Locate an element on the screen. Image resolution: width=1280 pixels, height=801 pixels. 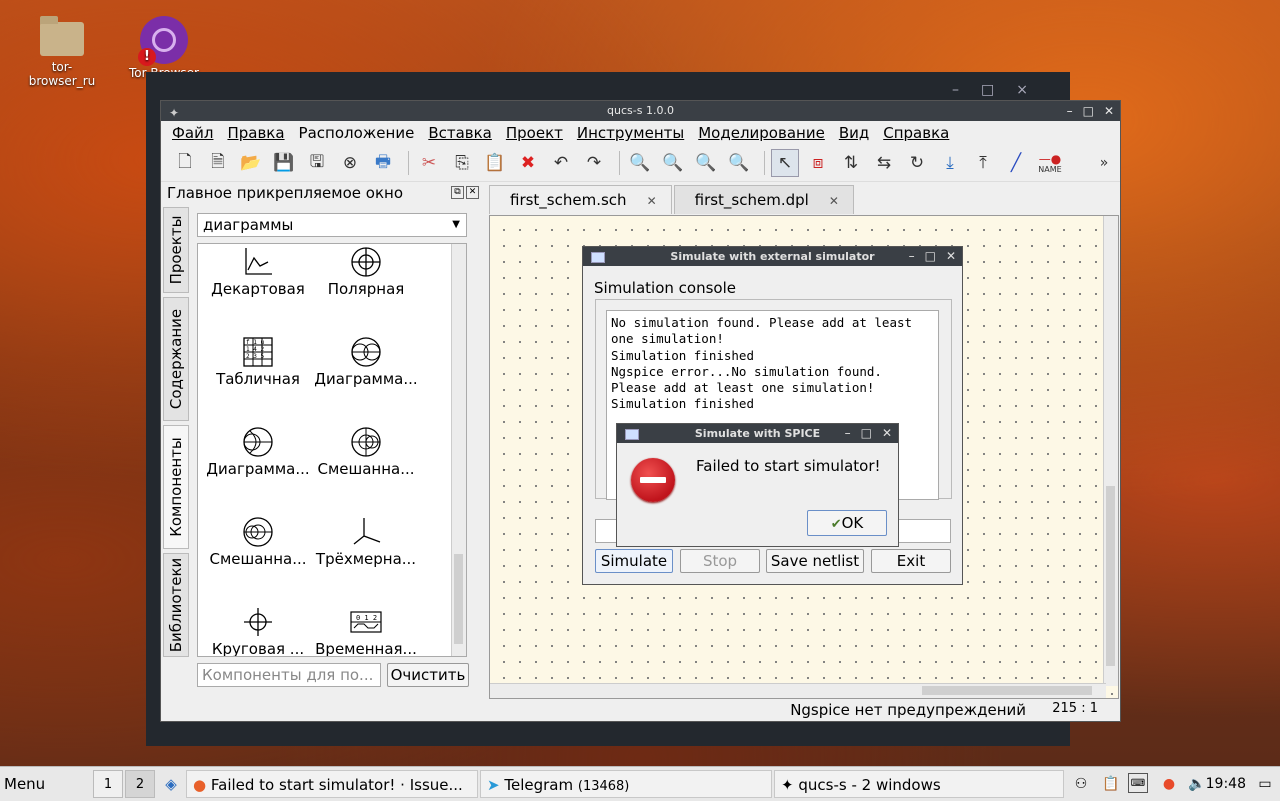
go-into-icon: ⤓ is located at coordinates (950, 163).